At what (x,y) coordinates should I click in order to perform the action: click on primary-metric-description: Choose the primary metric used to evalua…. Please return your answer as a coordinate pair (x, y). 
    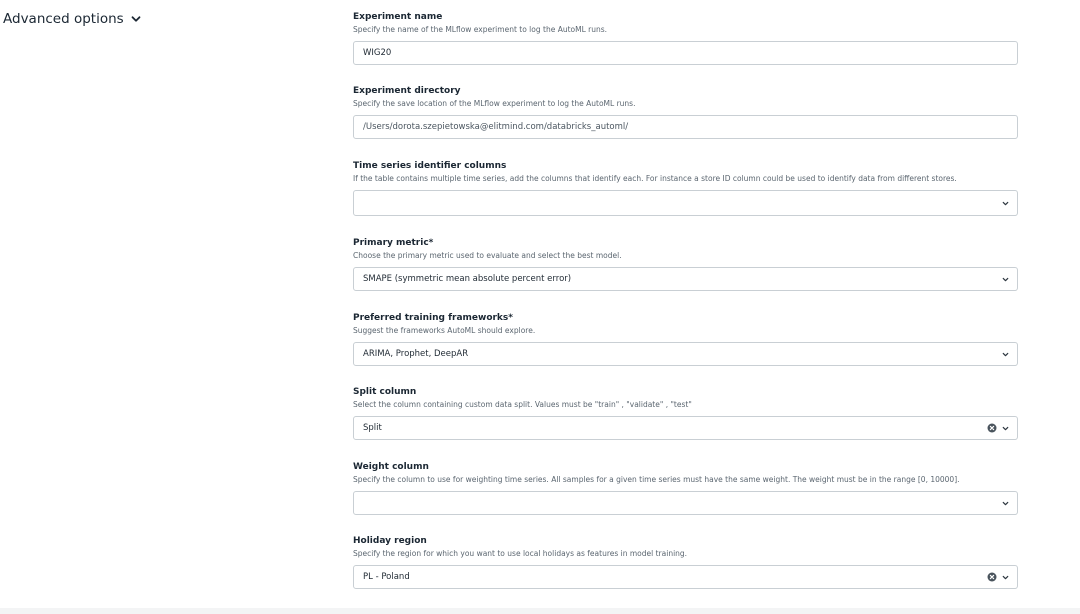
    Looking at the image, I should click on (487, 255).